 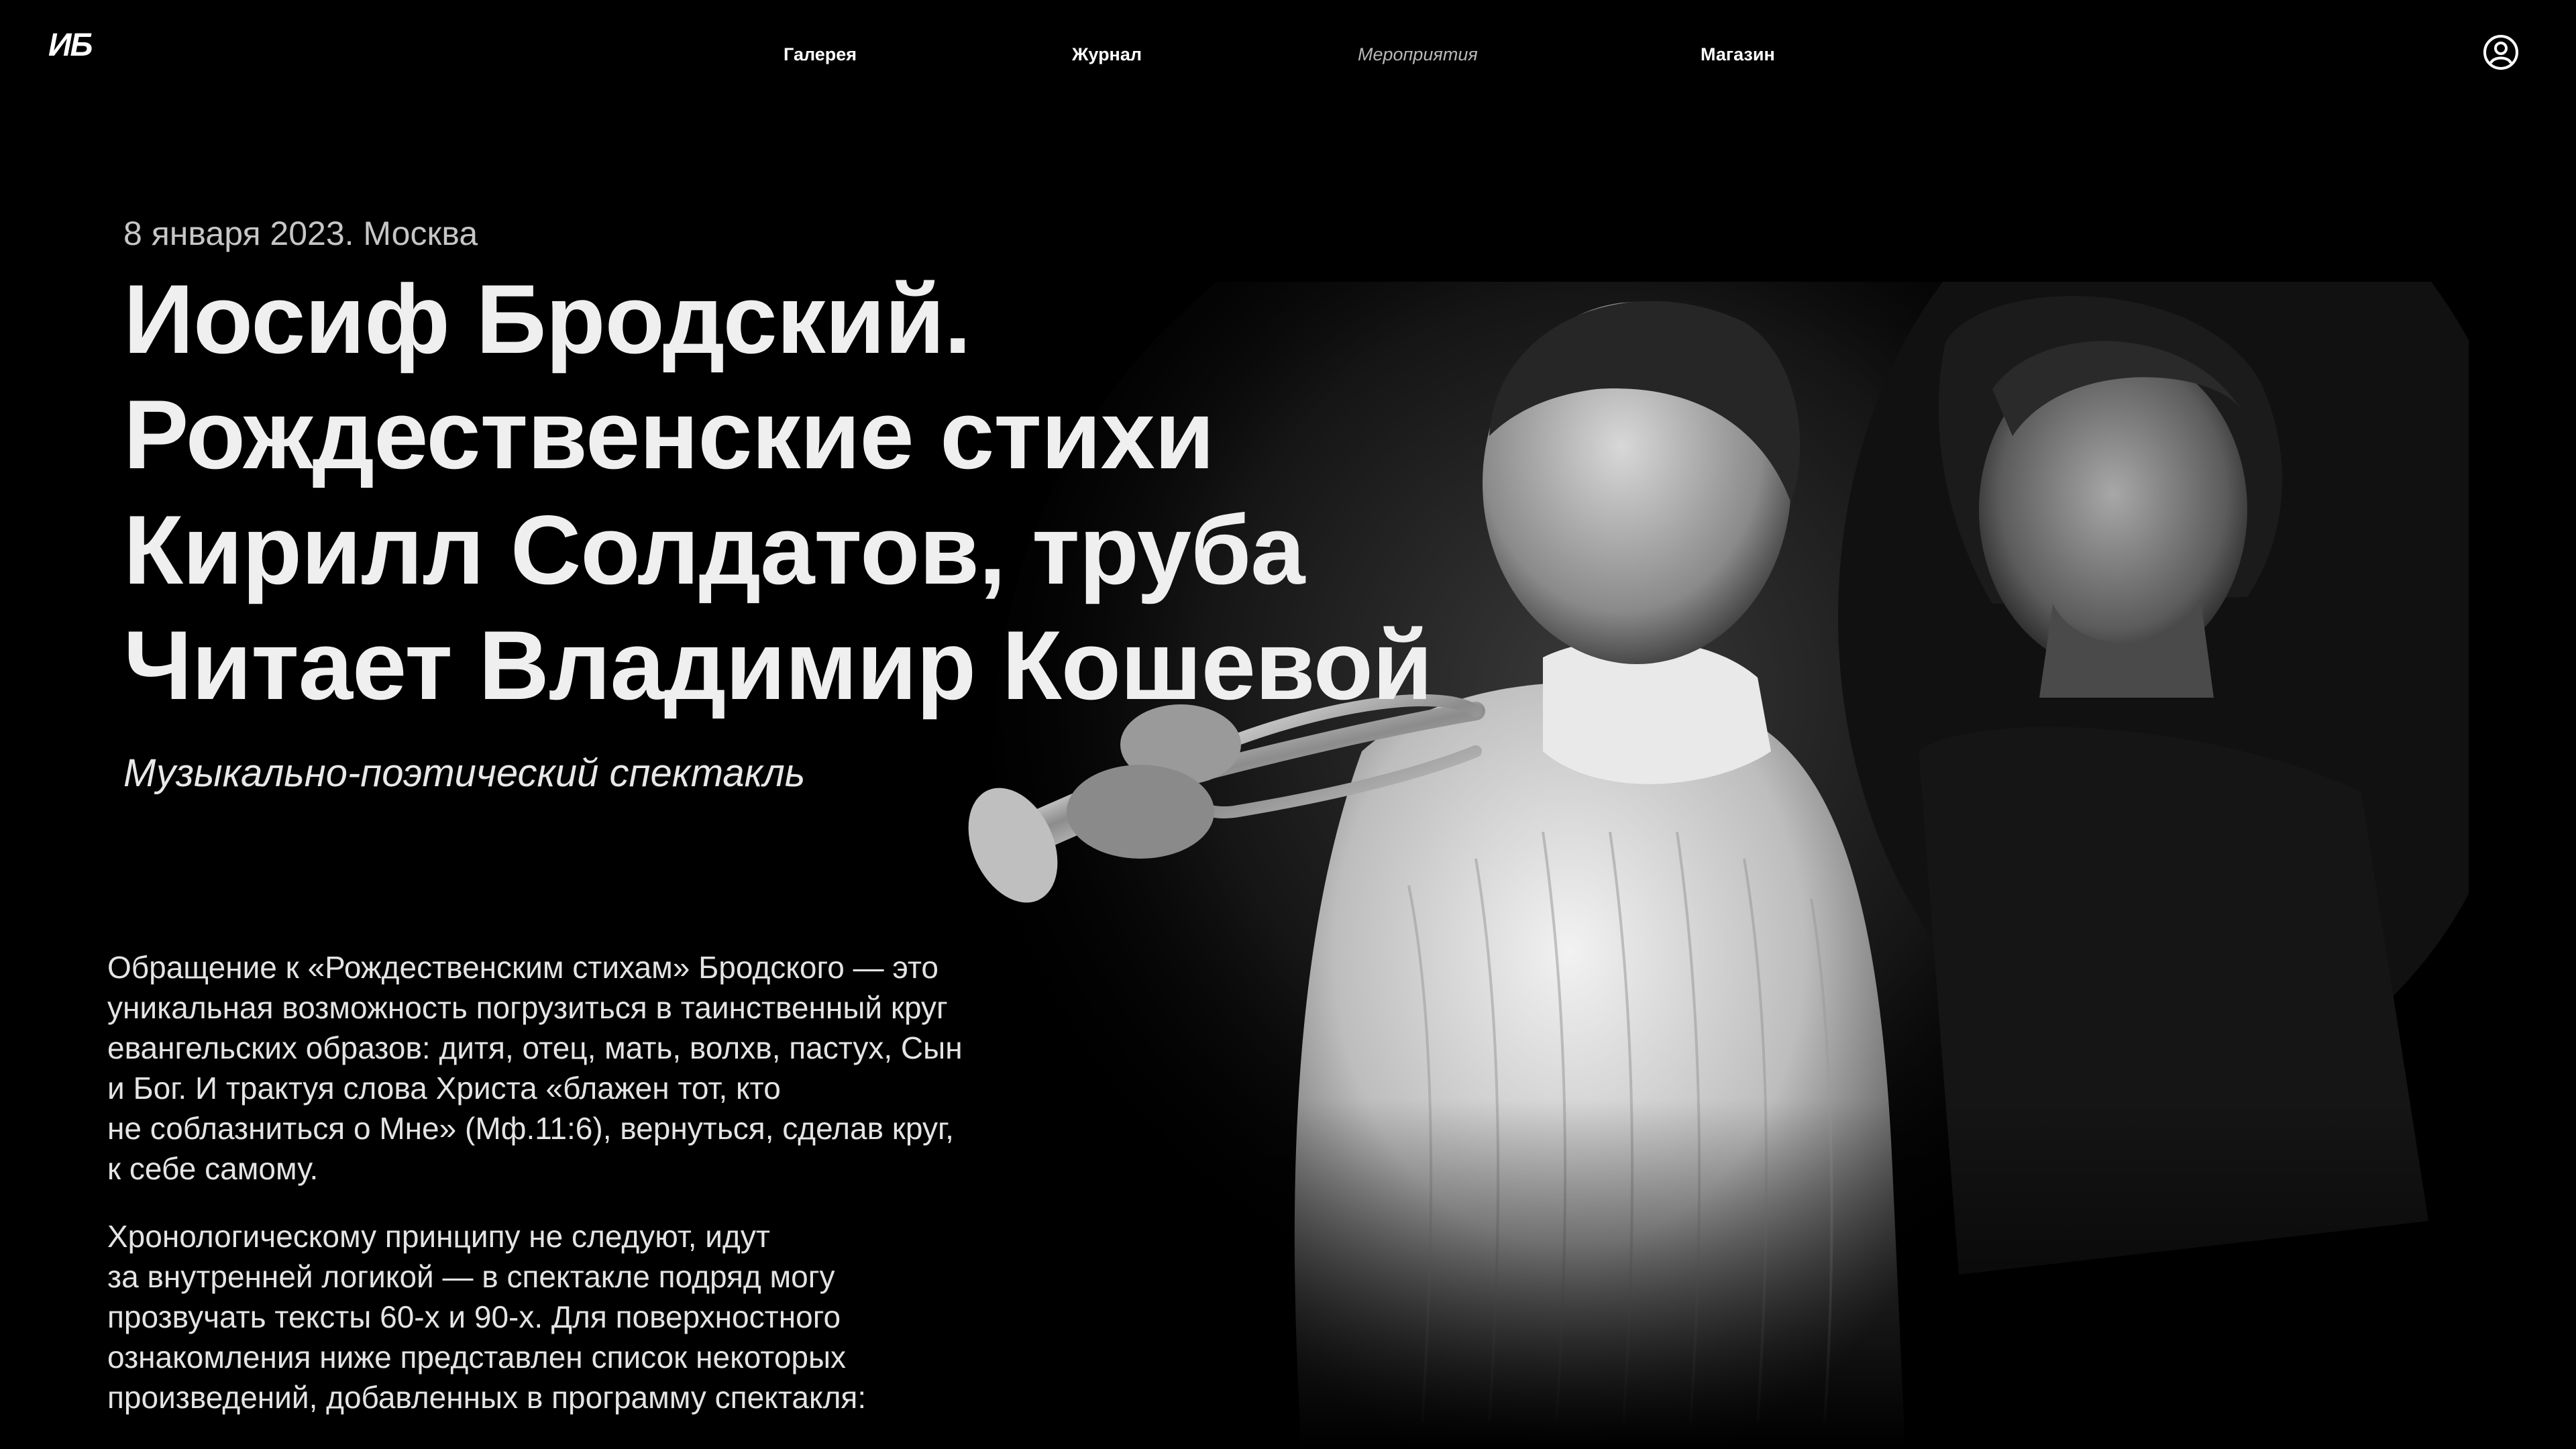 What do you see at coordinates (1288, 57) in the screenshot?
I see `site-header: ИБ Галерея Журнал Мероприятия Магазин` at bounding box center [1288, 57].